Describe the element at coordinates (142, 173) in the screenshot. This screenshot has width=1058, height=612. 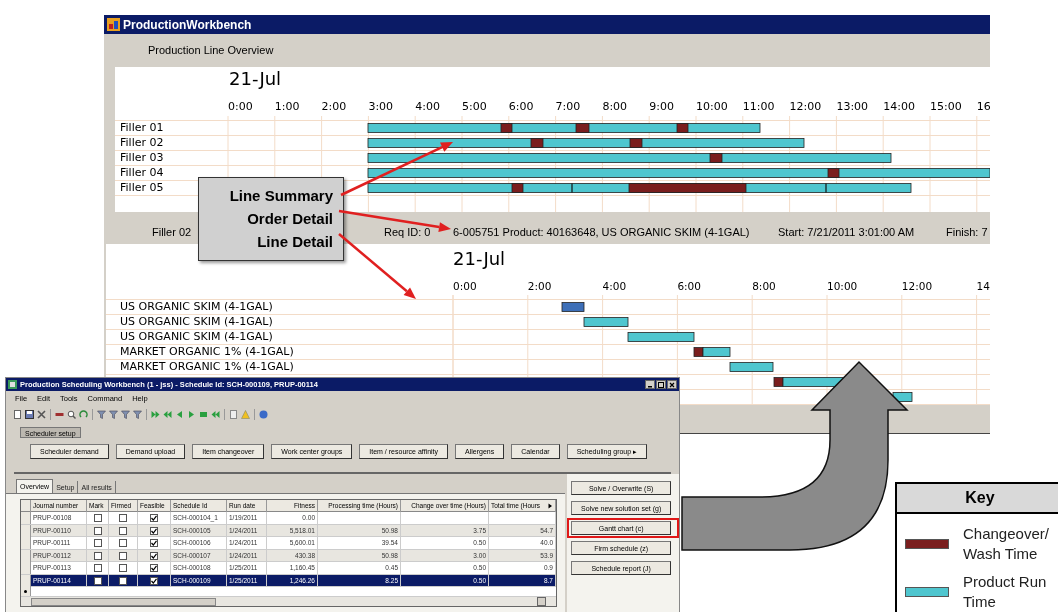
I see `line-label: Filler 04` at that location.